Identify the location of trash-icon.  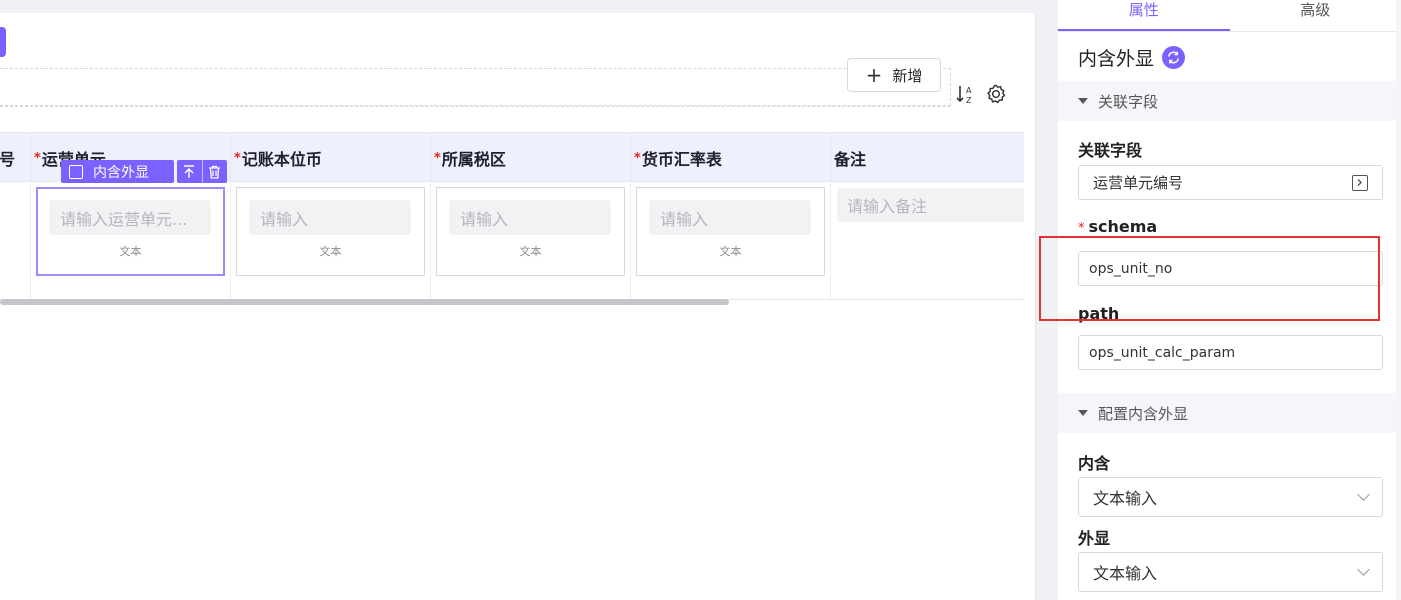
(214, 171).